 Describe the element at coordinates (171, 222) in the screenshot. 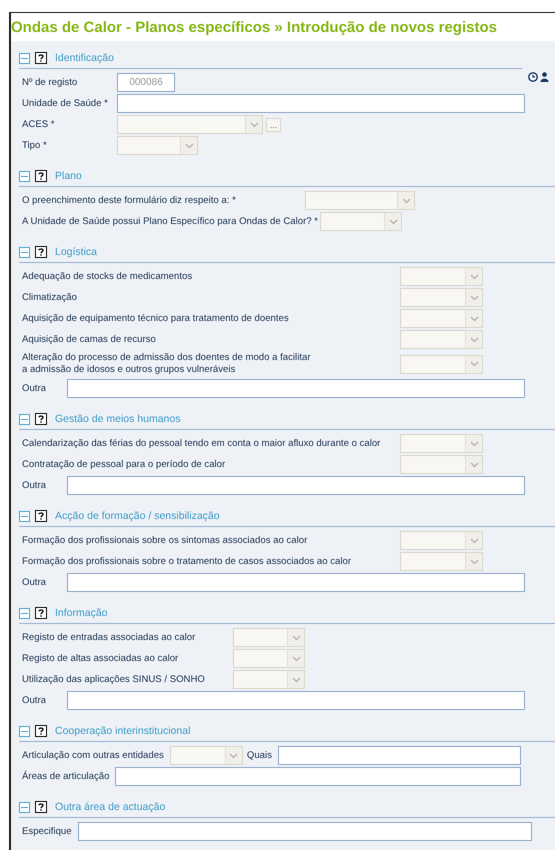

I see `field-label: A Unidade de Saúde possui Plano Específico para Ondas de Calor? *` at that location.